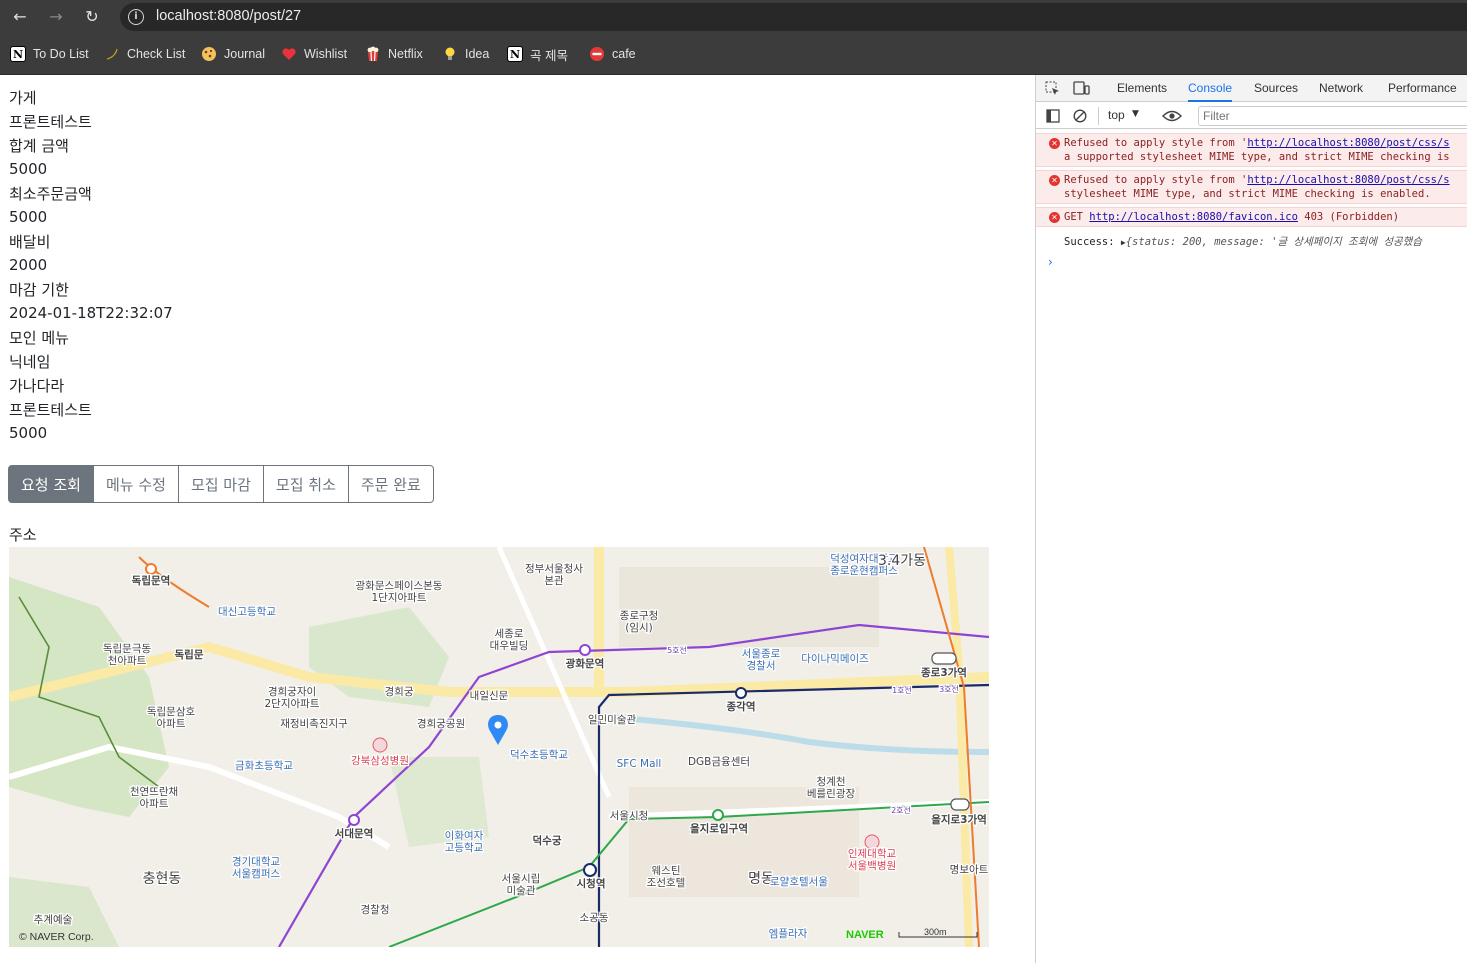 The height and width of the screenshot is (963, 1467). What do you see at coordinates (901, 811) in the screenshot?
I see `map-label: 2호선` at bounding box center [901, 811].